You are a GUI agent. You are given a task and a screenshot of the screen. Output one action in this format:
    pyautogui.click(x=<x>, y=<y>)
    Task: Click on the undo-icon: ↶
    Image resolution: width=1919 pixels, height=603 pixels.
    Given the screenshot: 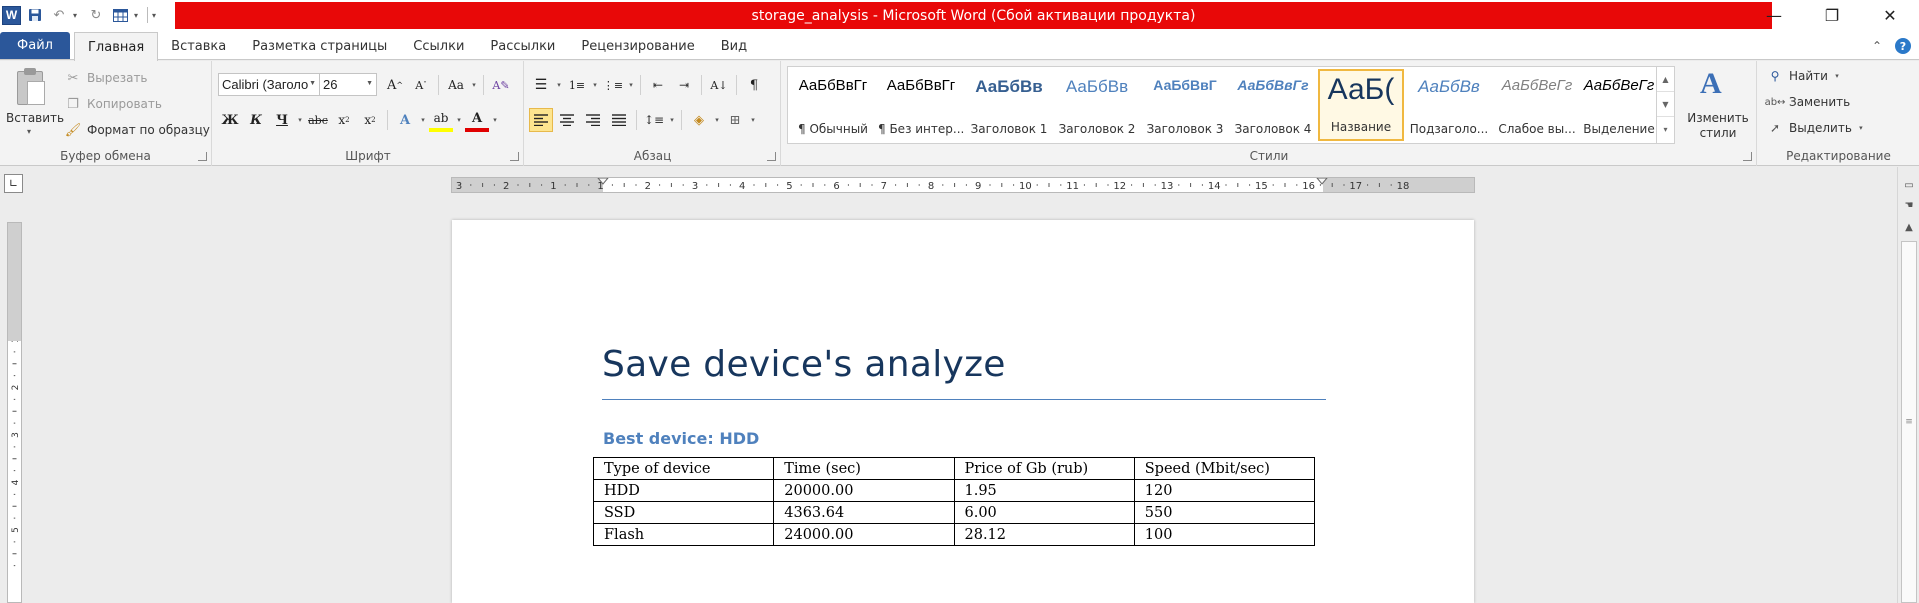 What is the action you would take?
    pyautogui.click(x=59, y=15)
    